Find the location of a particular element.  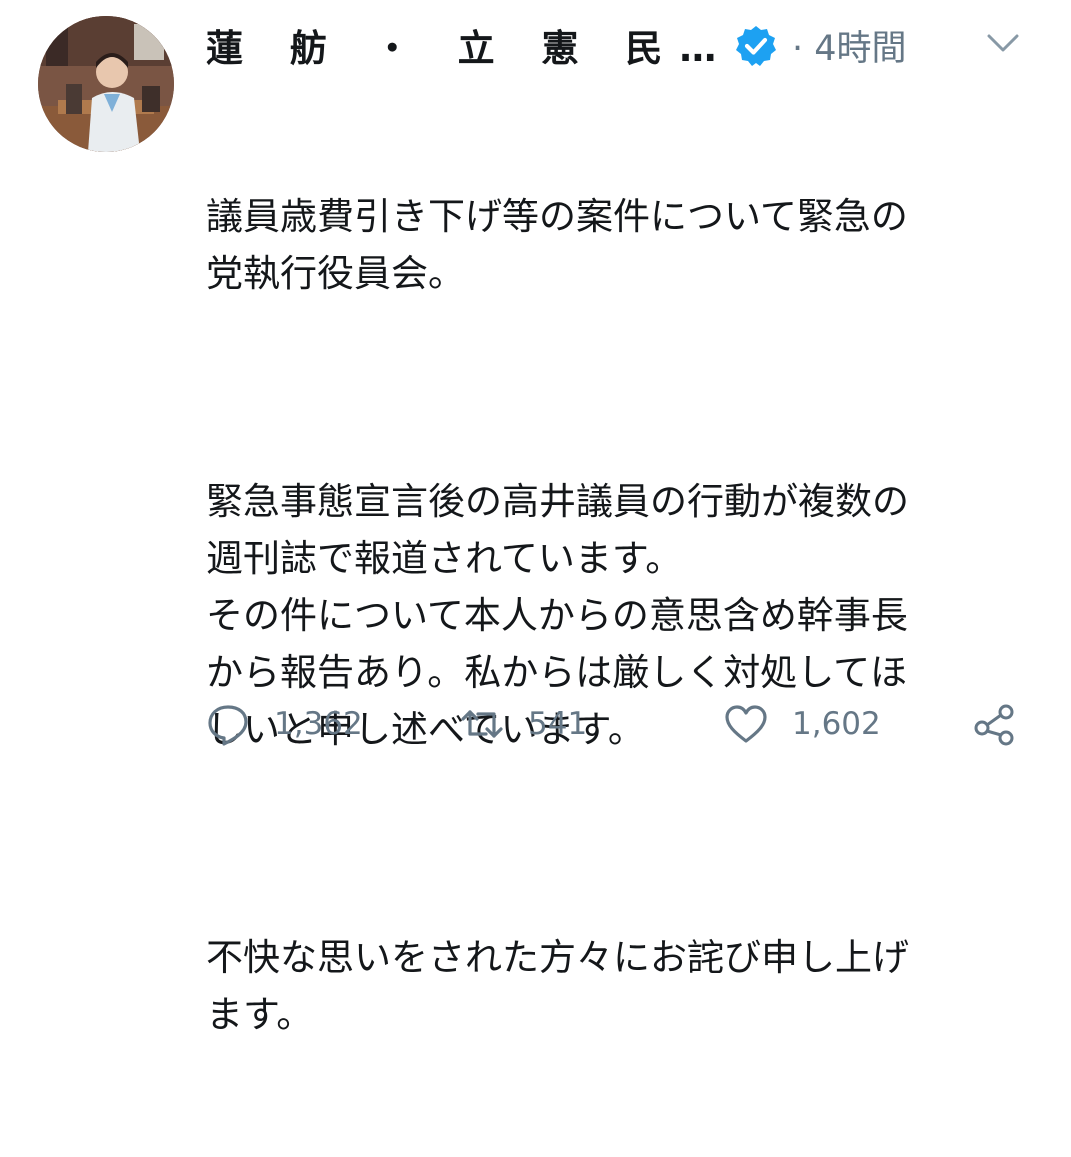

reply-button: 1,362 is located at coordinates (284, 724).